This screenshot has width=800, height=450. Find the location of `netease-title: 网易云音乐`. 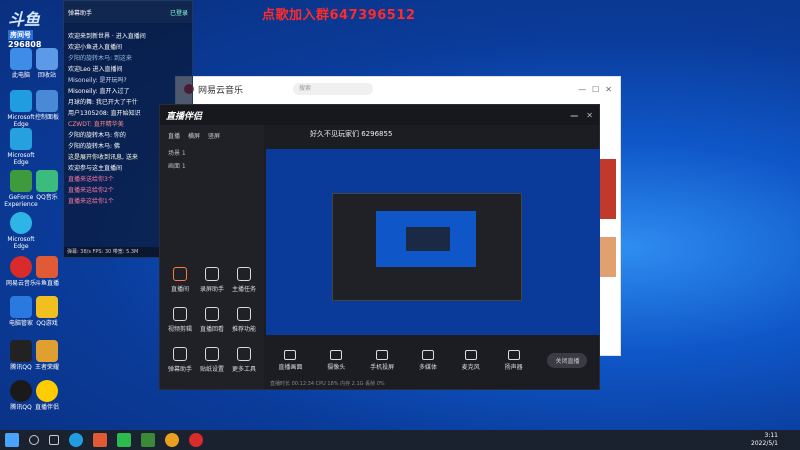

netease-title: 网易云音乐 is located at coordinates (221, 90).